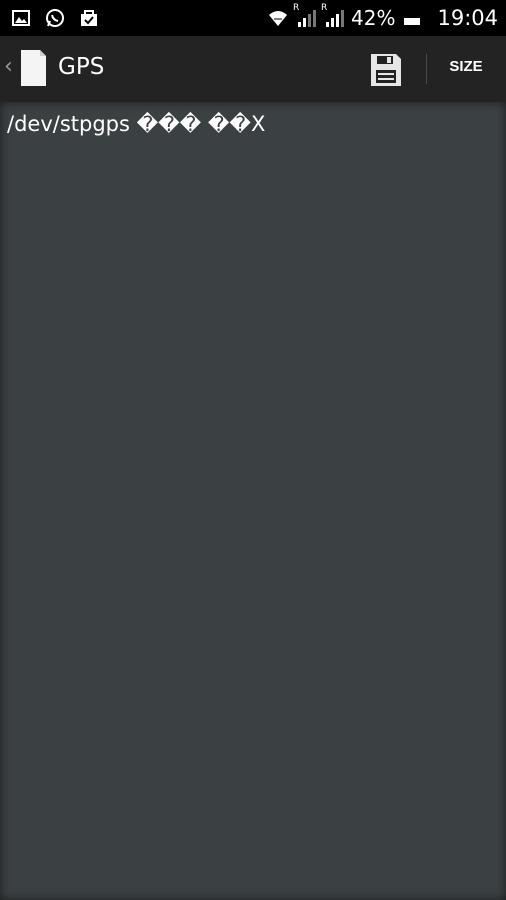 This screenshot has height=900, width=506. Describe the element at coordinates (81, 67) in the screenshot. I see `page-title: GPS` at that location.